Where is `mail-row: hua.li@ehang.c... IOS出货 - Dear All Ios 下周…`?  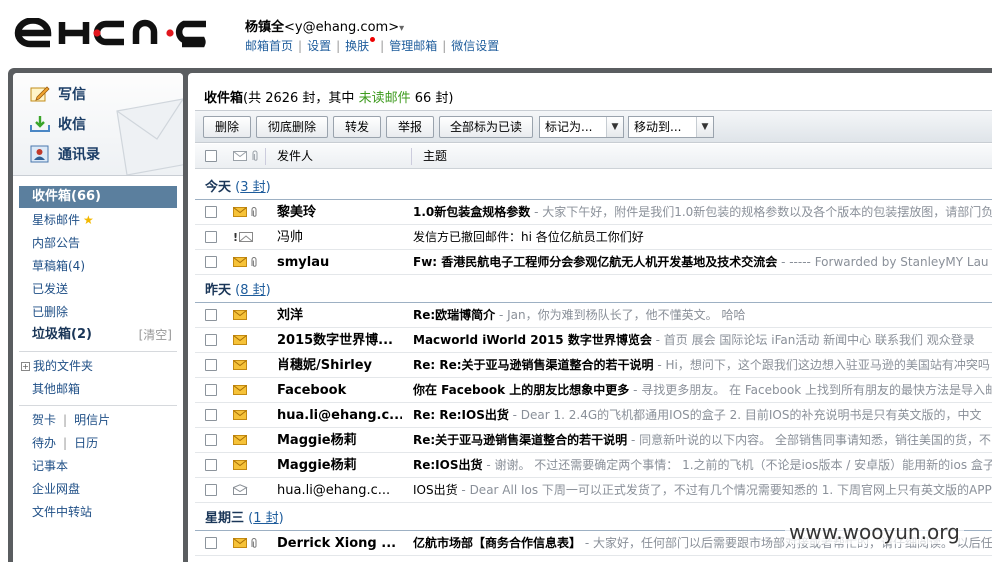
mail-row: hua.li@ehang.c... IOS出货 - Dear All Ios 下周… is located at coordinates (593, 490).